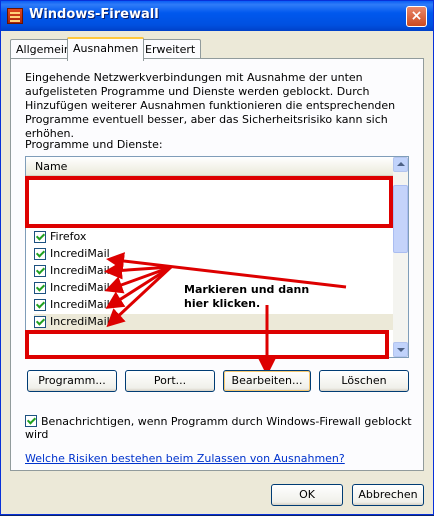  I want to click on cancel-button: Abbrechen, so click(388, 495).